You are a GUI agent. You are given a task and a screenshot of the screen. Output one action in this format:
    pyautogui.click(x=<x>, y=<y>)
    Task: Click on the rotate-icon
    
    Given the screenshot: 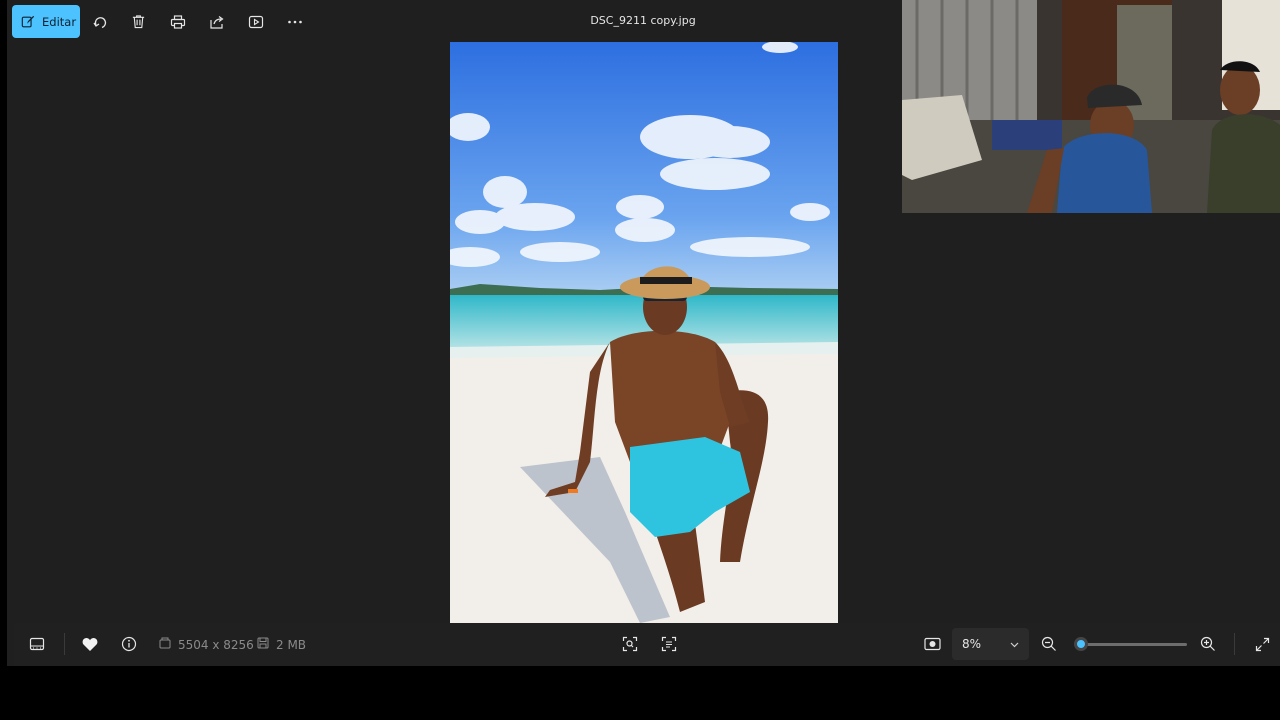 What is the action you would take?
    pyautogui.click(x=100, y=22)
    